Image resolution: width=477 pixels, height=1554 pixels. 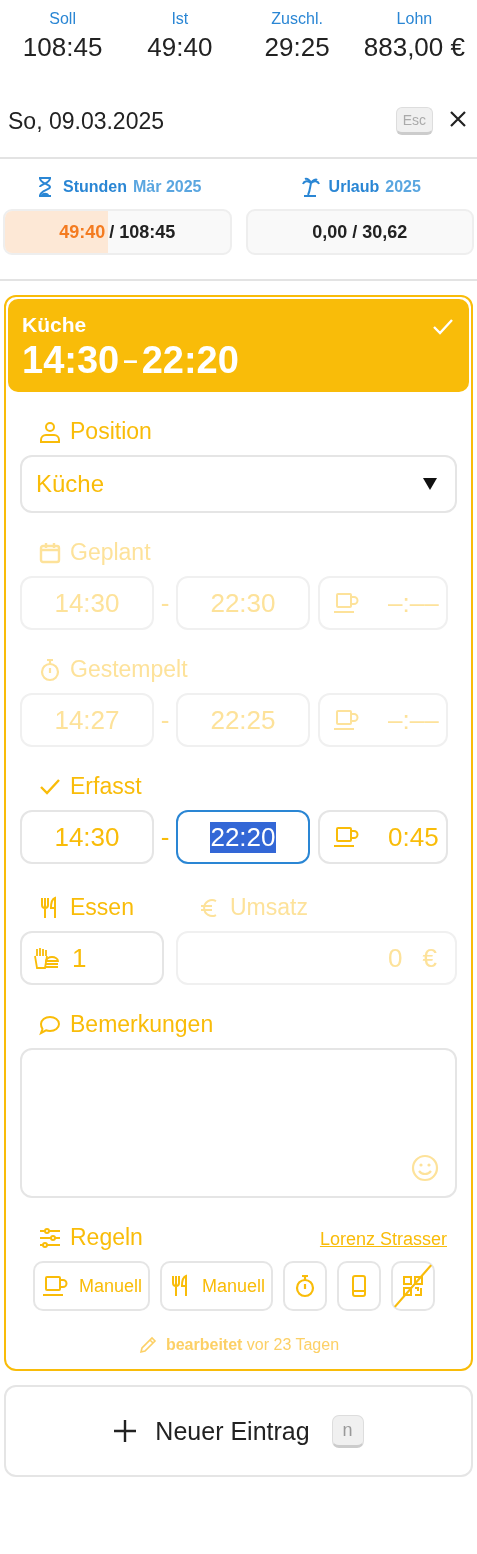 What do you see at coordinates (297, 47) in the screenshot?
I see `stat-value: 29:25` at bounding box center [297, 47].